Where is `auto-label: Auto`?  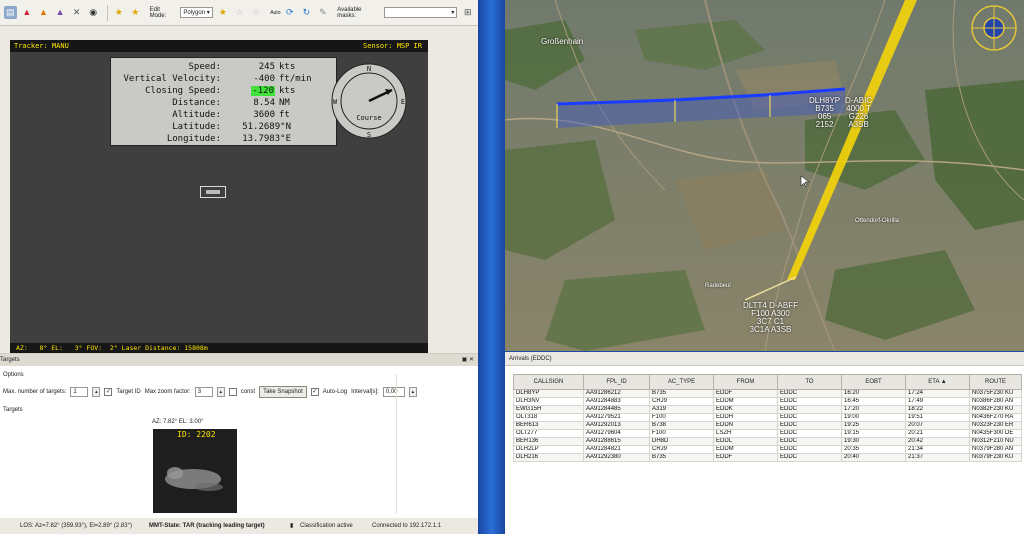
auto-label: Auto is located at coordinates (275, 13).